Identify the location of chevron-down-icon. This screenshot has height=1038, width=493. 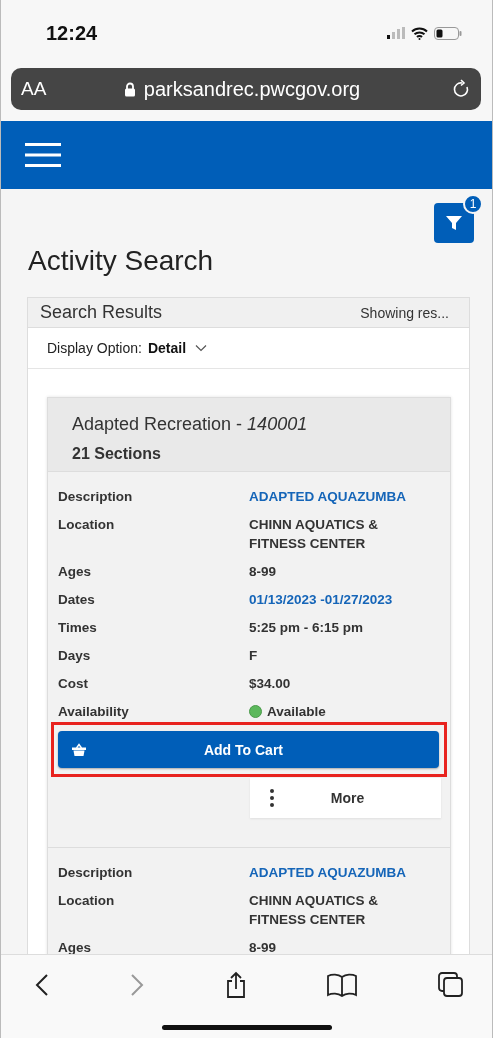
(201, 348).